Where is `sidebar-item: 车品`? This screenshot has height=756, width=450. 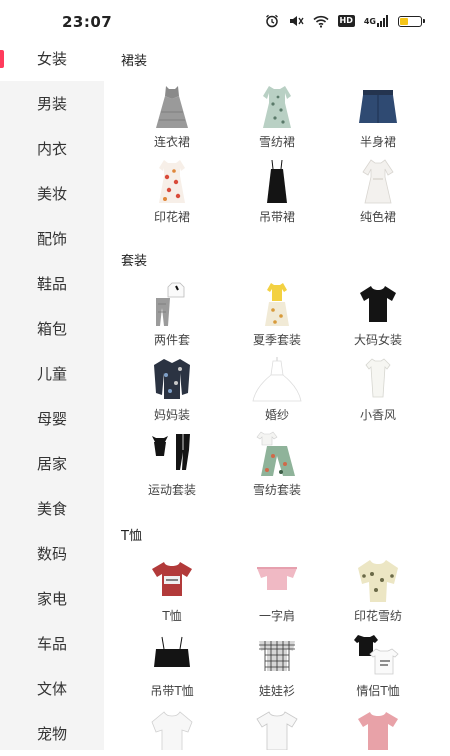
sidebar-item: 车品 is located at coordinates (52, 643).